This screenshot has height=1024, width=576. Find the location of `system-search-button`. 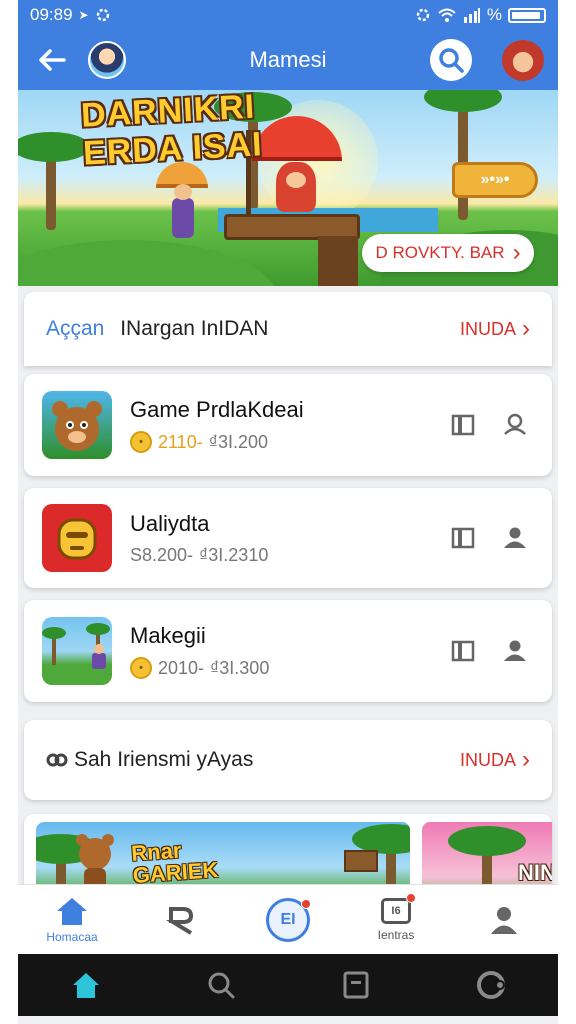

system-search-button is located at coordinates (221, 985).